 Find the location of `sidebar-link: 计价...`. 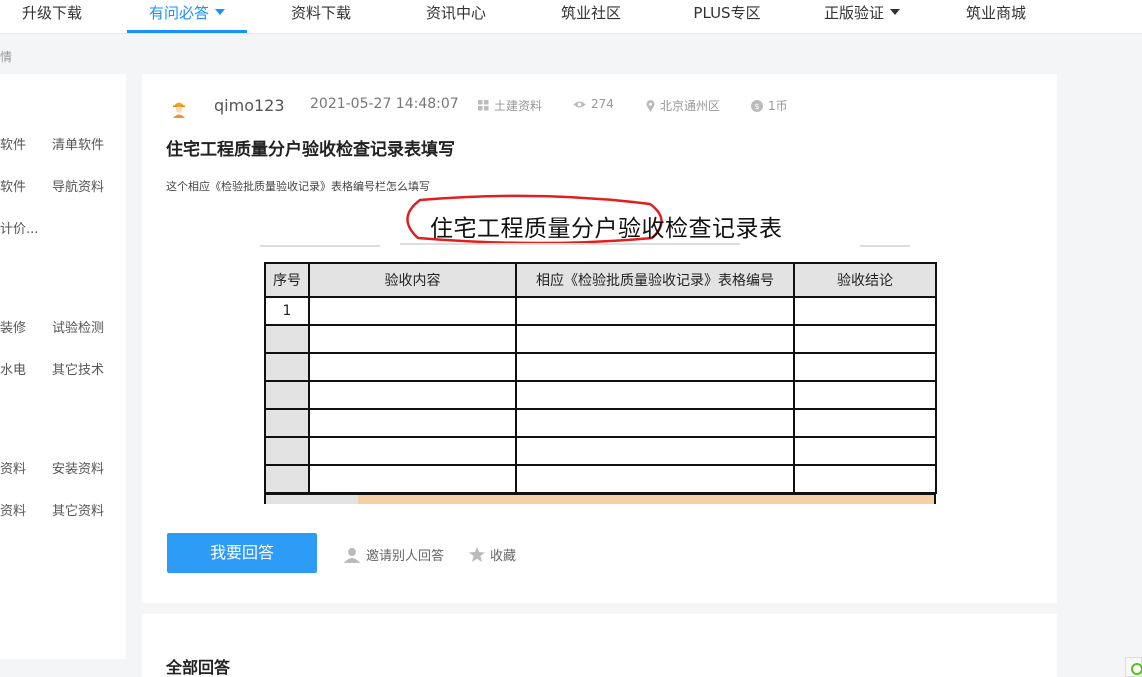

sidebar-link: 计价... is located at coordinates (19, 227).